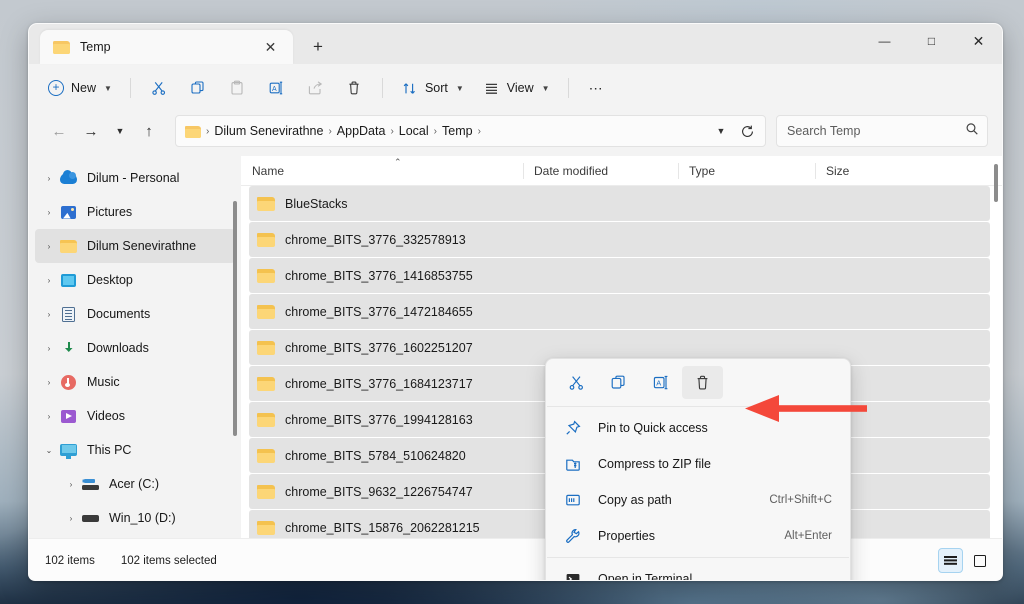  I want to click on paste-icon, so click(237, 87).